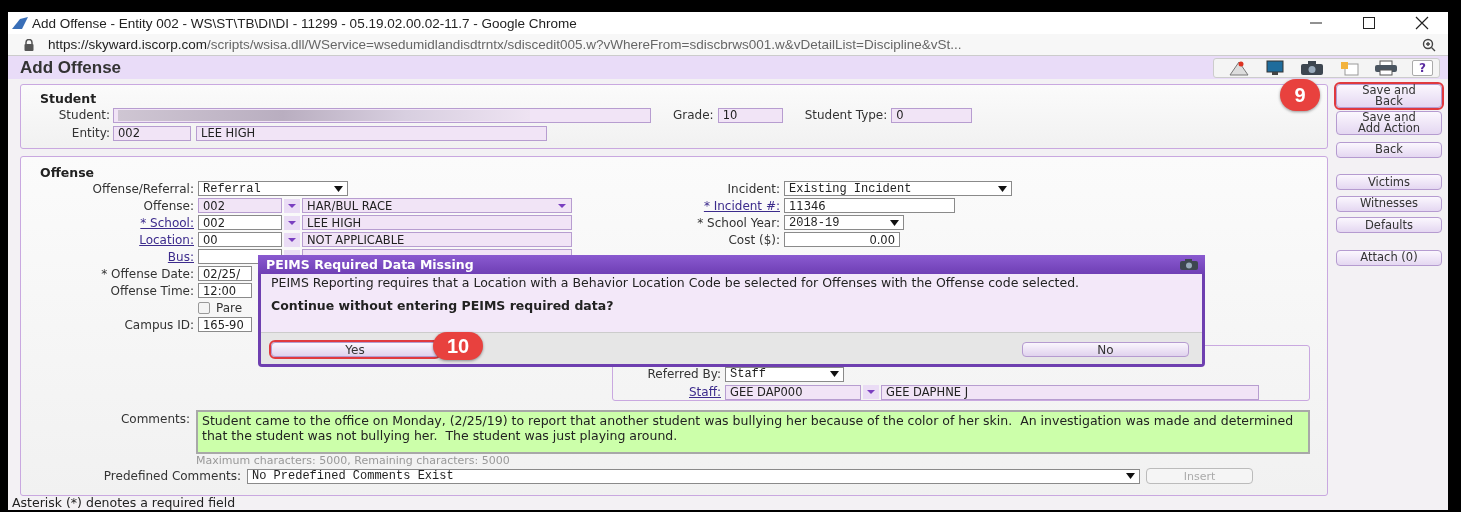 The width and height of the screenshot is (1461, 512). I want to click on step-badge: 10, so click(458, 346).